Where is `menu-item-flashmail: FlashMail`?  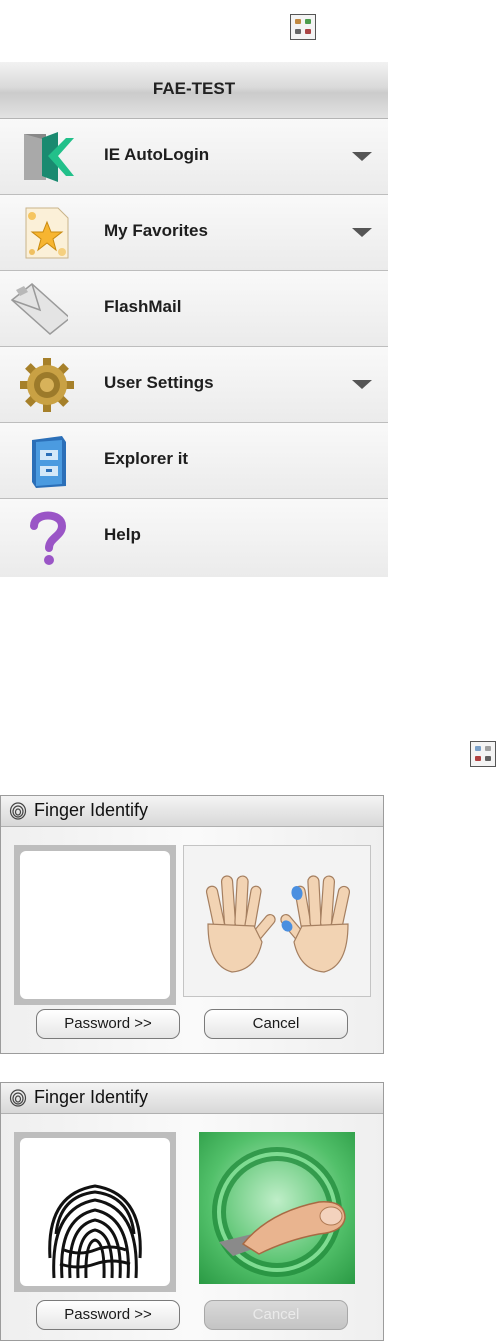
menu-item-flashmail: FlashMail is located at coordinates (194, 309).